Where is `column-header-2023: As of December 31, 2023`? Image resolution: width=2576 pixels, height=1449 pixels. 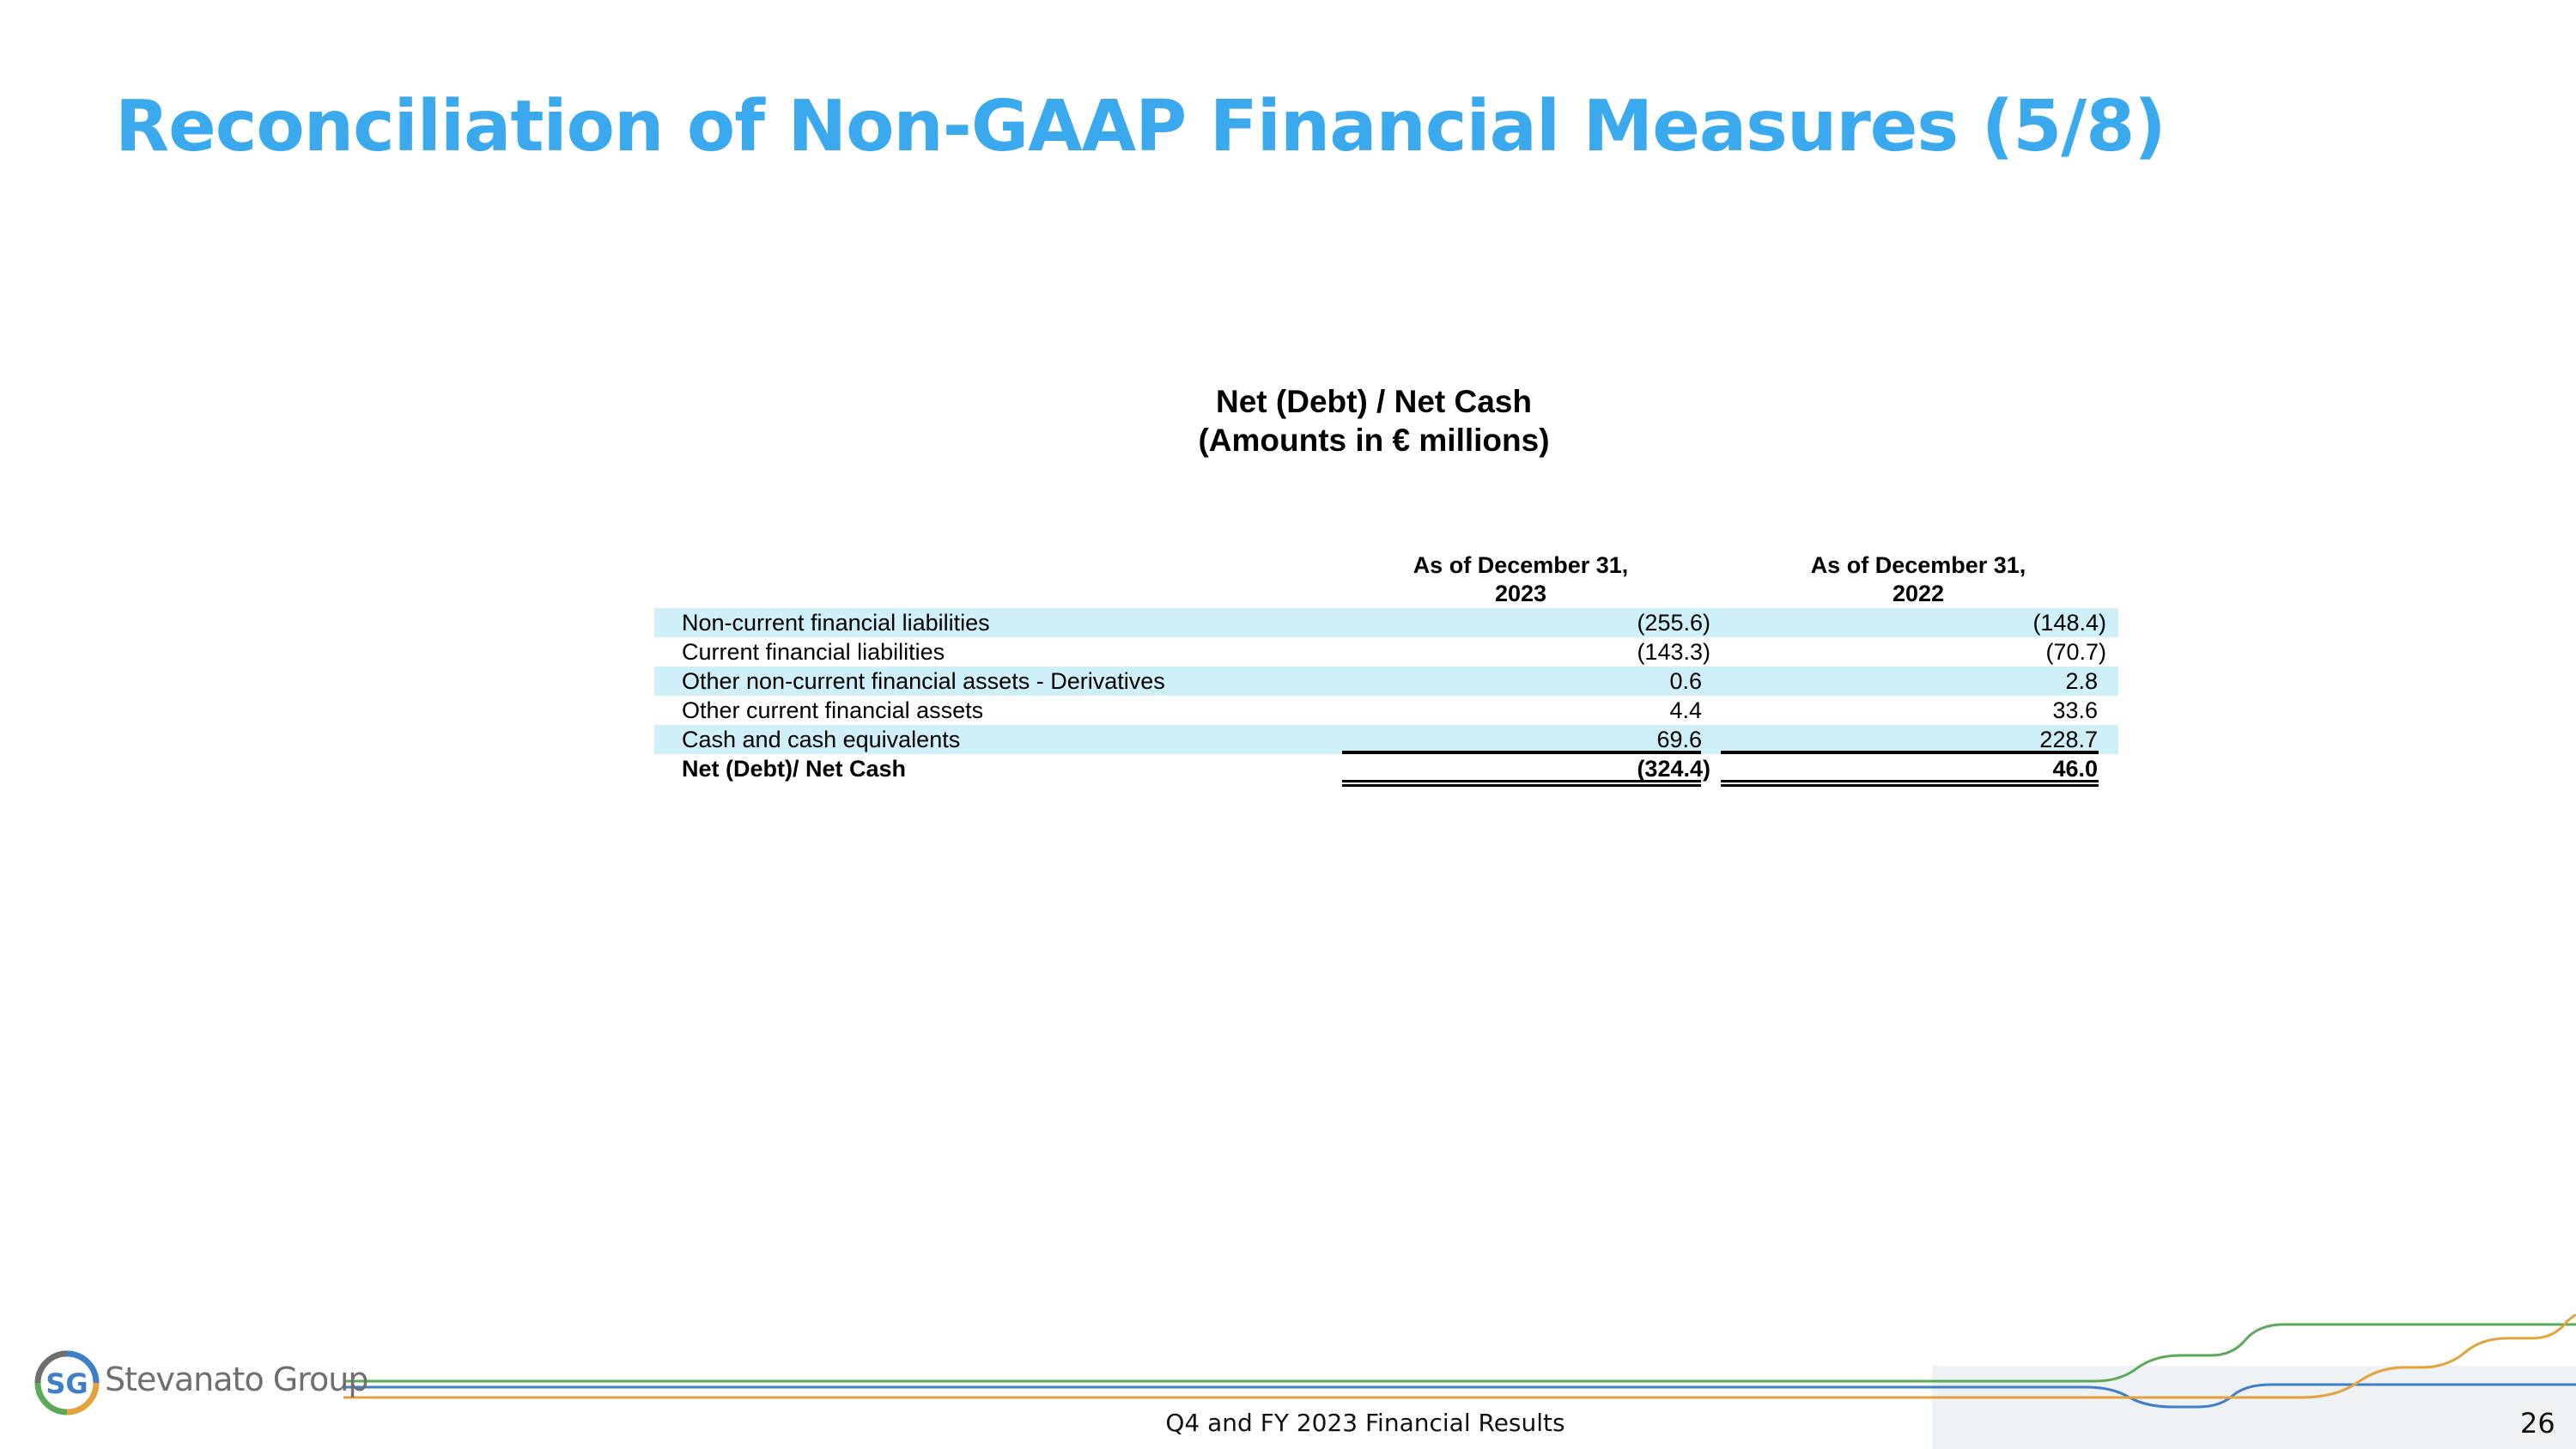 column-header-2023: As of December 31, 2023 is located at coordinates (1521, 581).